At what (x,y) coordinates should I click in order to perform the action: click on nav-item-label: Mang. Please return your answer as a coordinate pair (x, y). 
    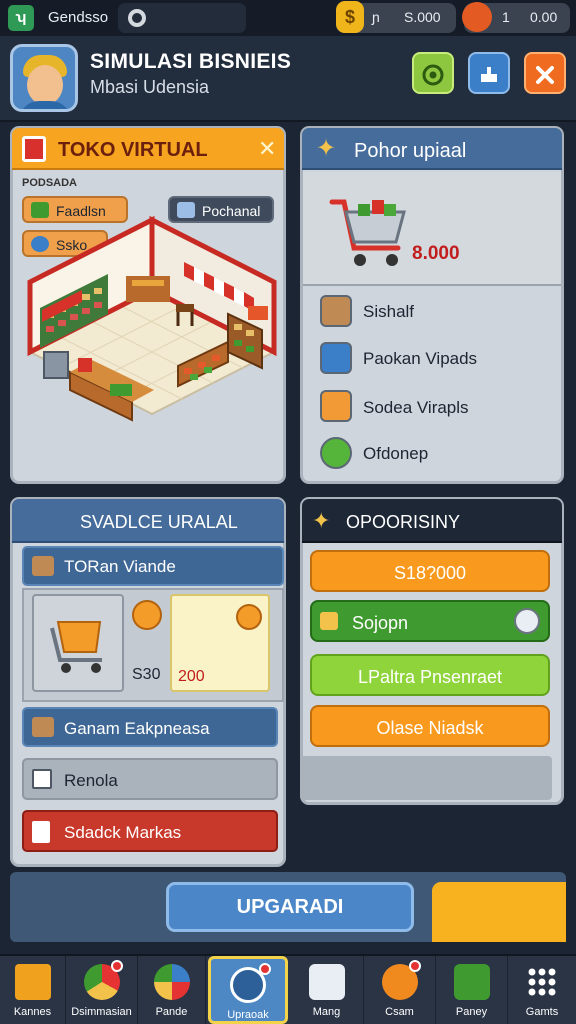
    Looking at the image, I should click on (326, 1012).